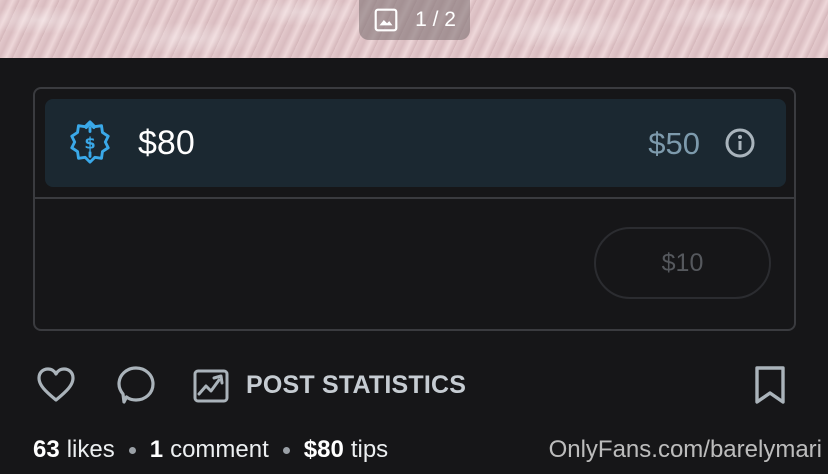  Describe the element at coordinates (369, 449) in the screenshot. I see `tips-word: tips` at that location.